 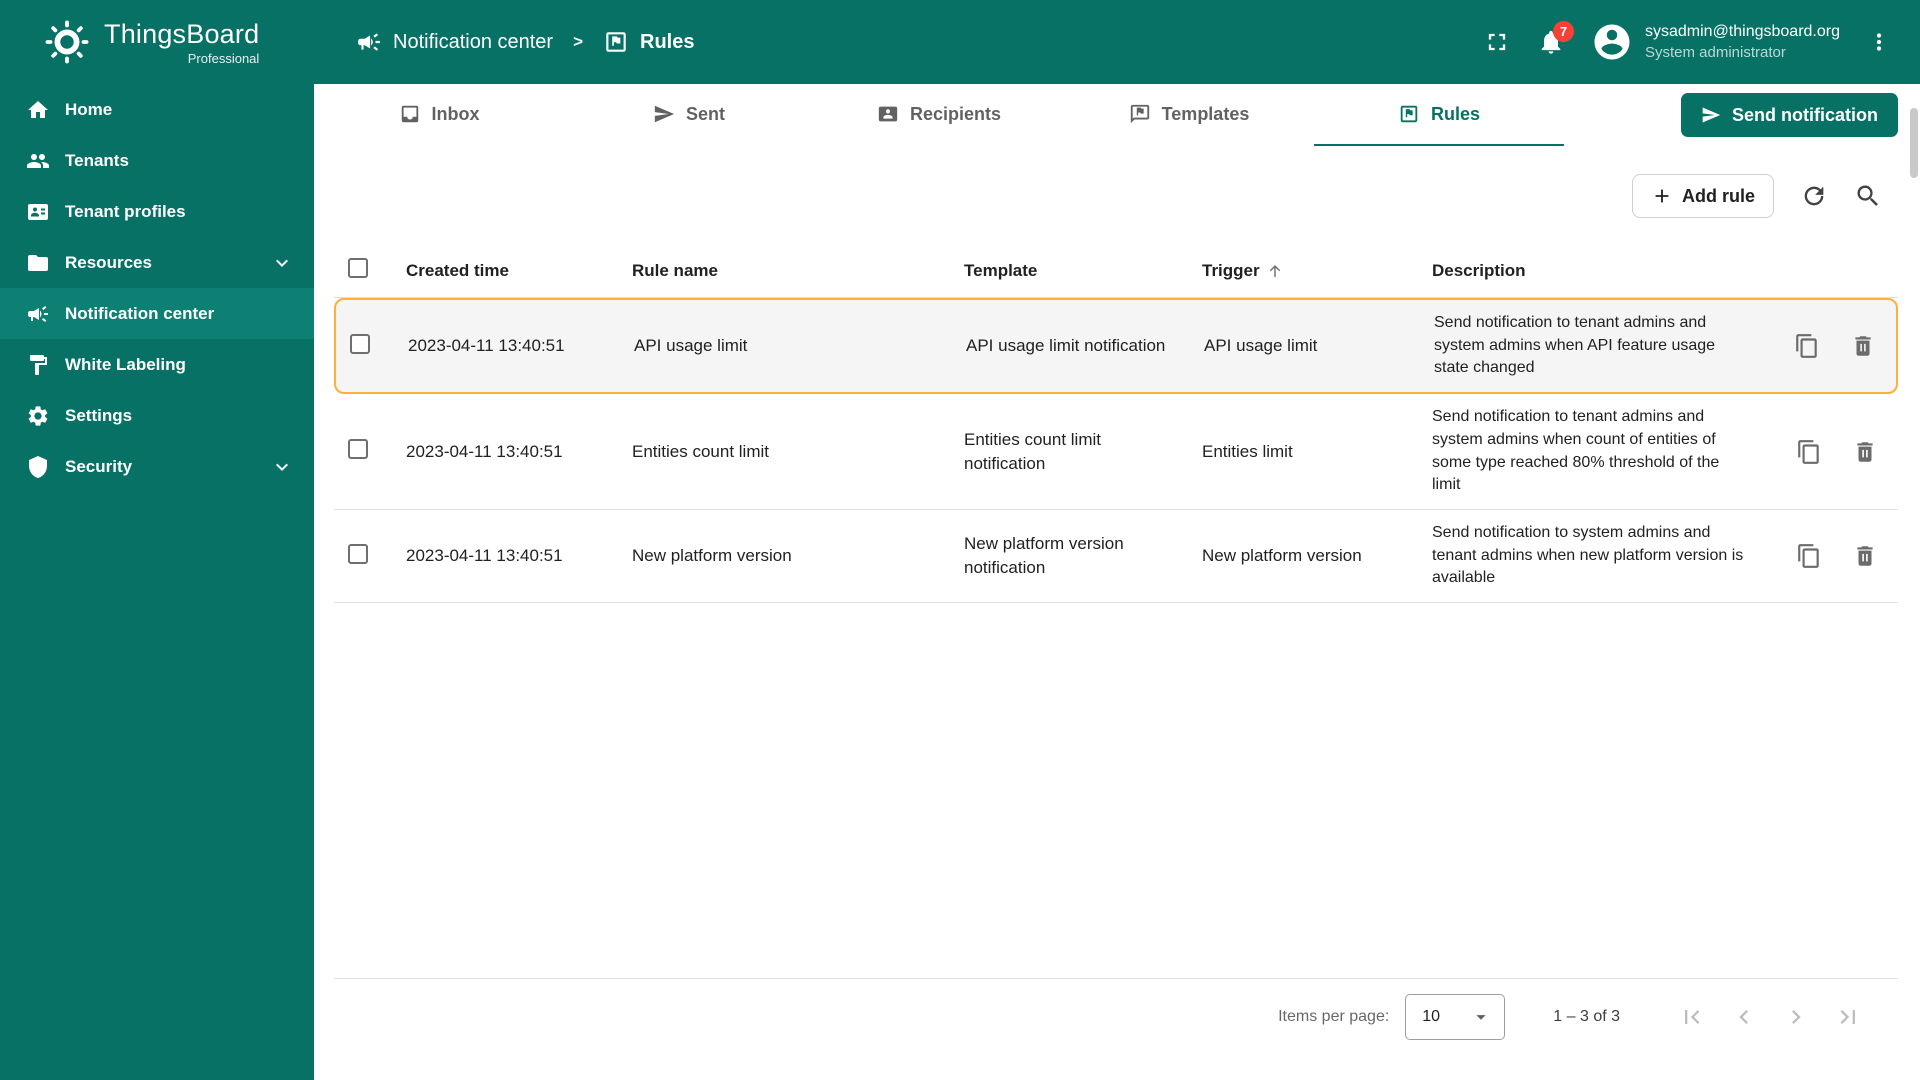 I want to click on inbox-icon, so click(x=410, y=114).